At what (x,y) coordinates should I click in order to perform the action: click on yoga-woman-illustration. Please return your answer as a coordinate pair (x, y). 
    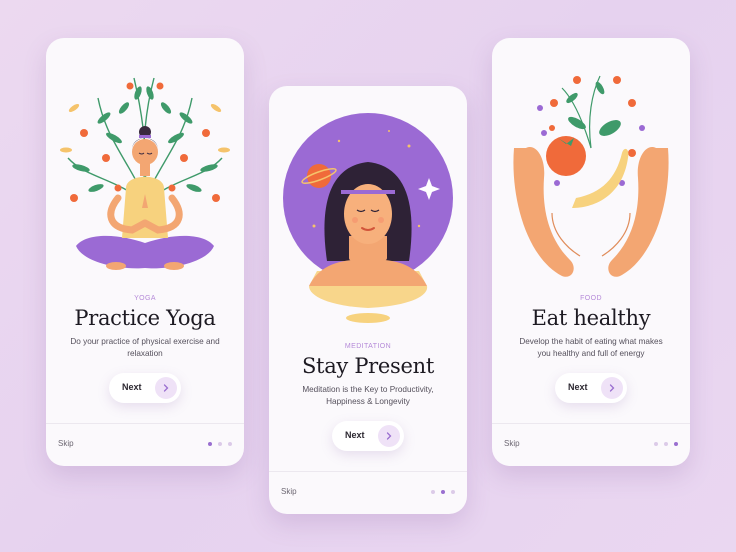
    Looking at the image, I should click on (145, 173).